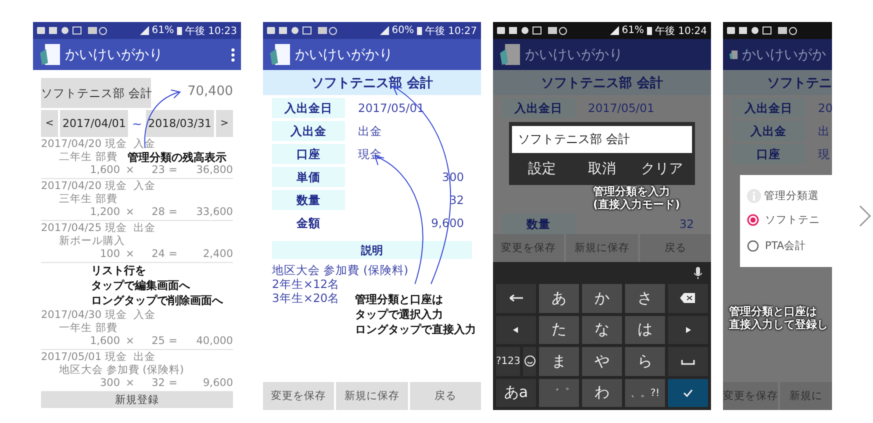 The image size is (873, 423). What do you see at coordinates (785, 246) in the screenshot?
I see `option-label: PTA会計` at bounding box center [785, 246].